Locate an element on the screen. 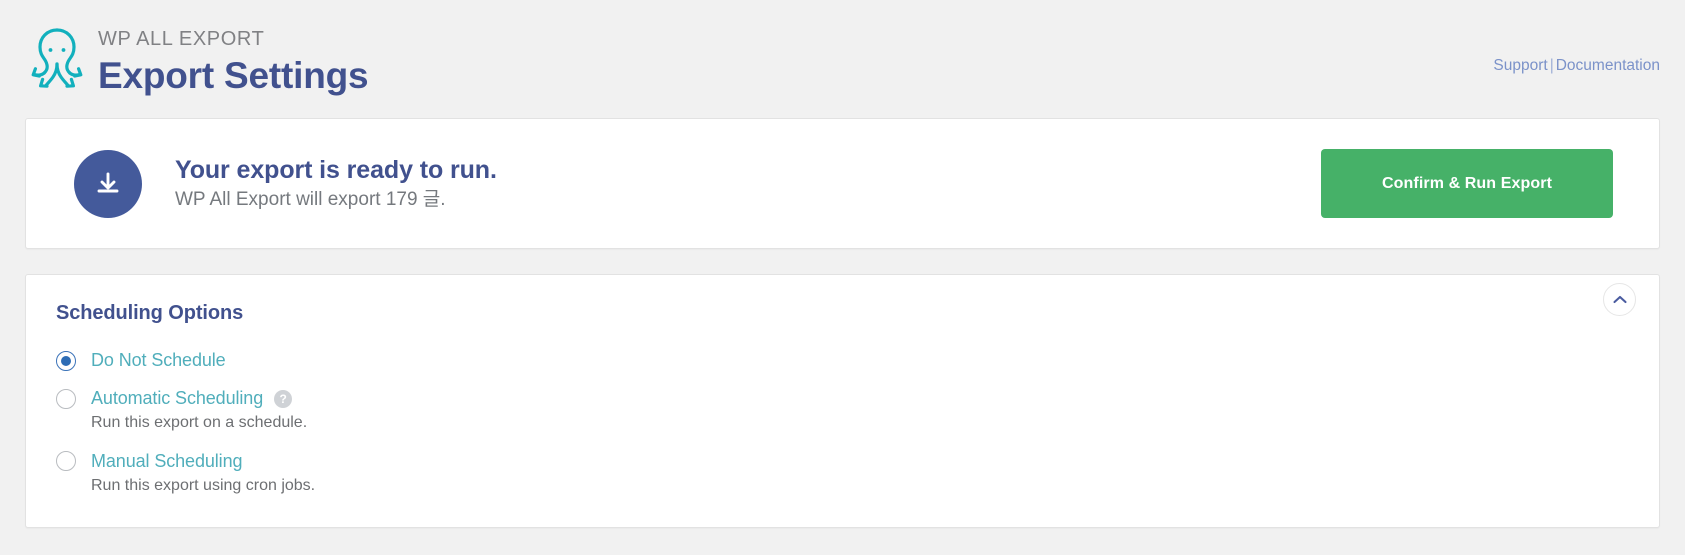 Image resolution: width=1685 pixels, height=555 pixels. radio-row: Automatic Scheduling ? is located at coordinates (842, 398).